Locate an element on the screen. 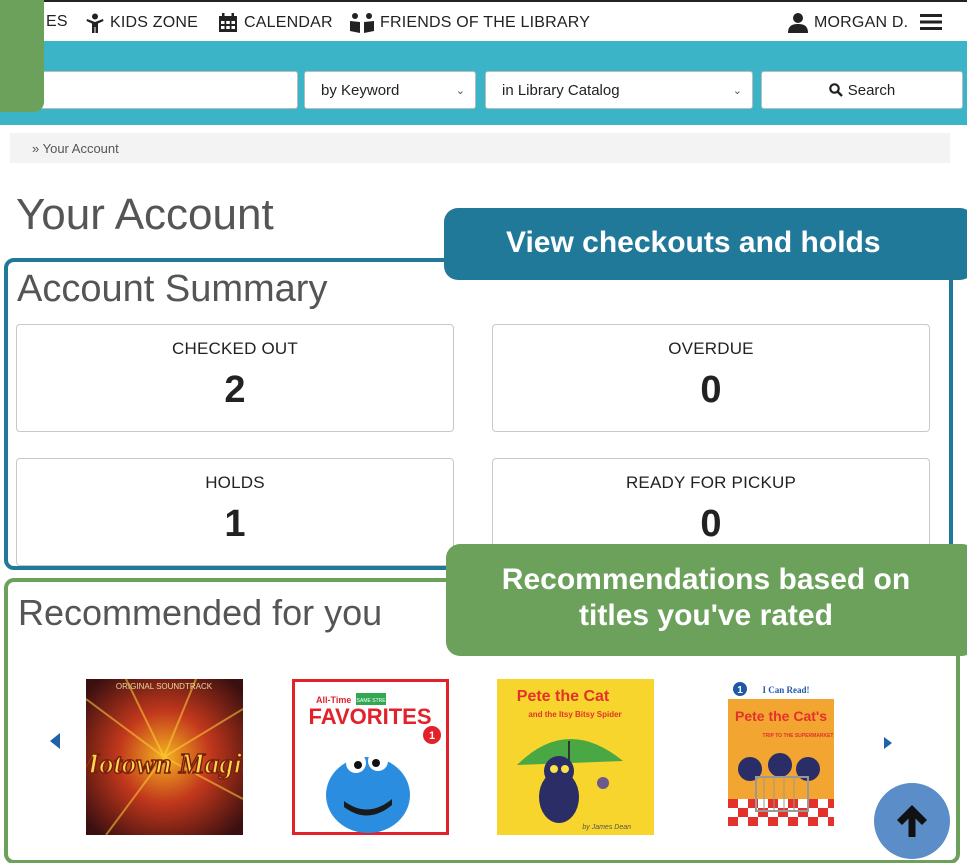  cover-banner: ORIGINAL SOUNDTRACK is located at coordinates (164, 686).